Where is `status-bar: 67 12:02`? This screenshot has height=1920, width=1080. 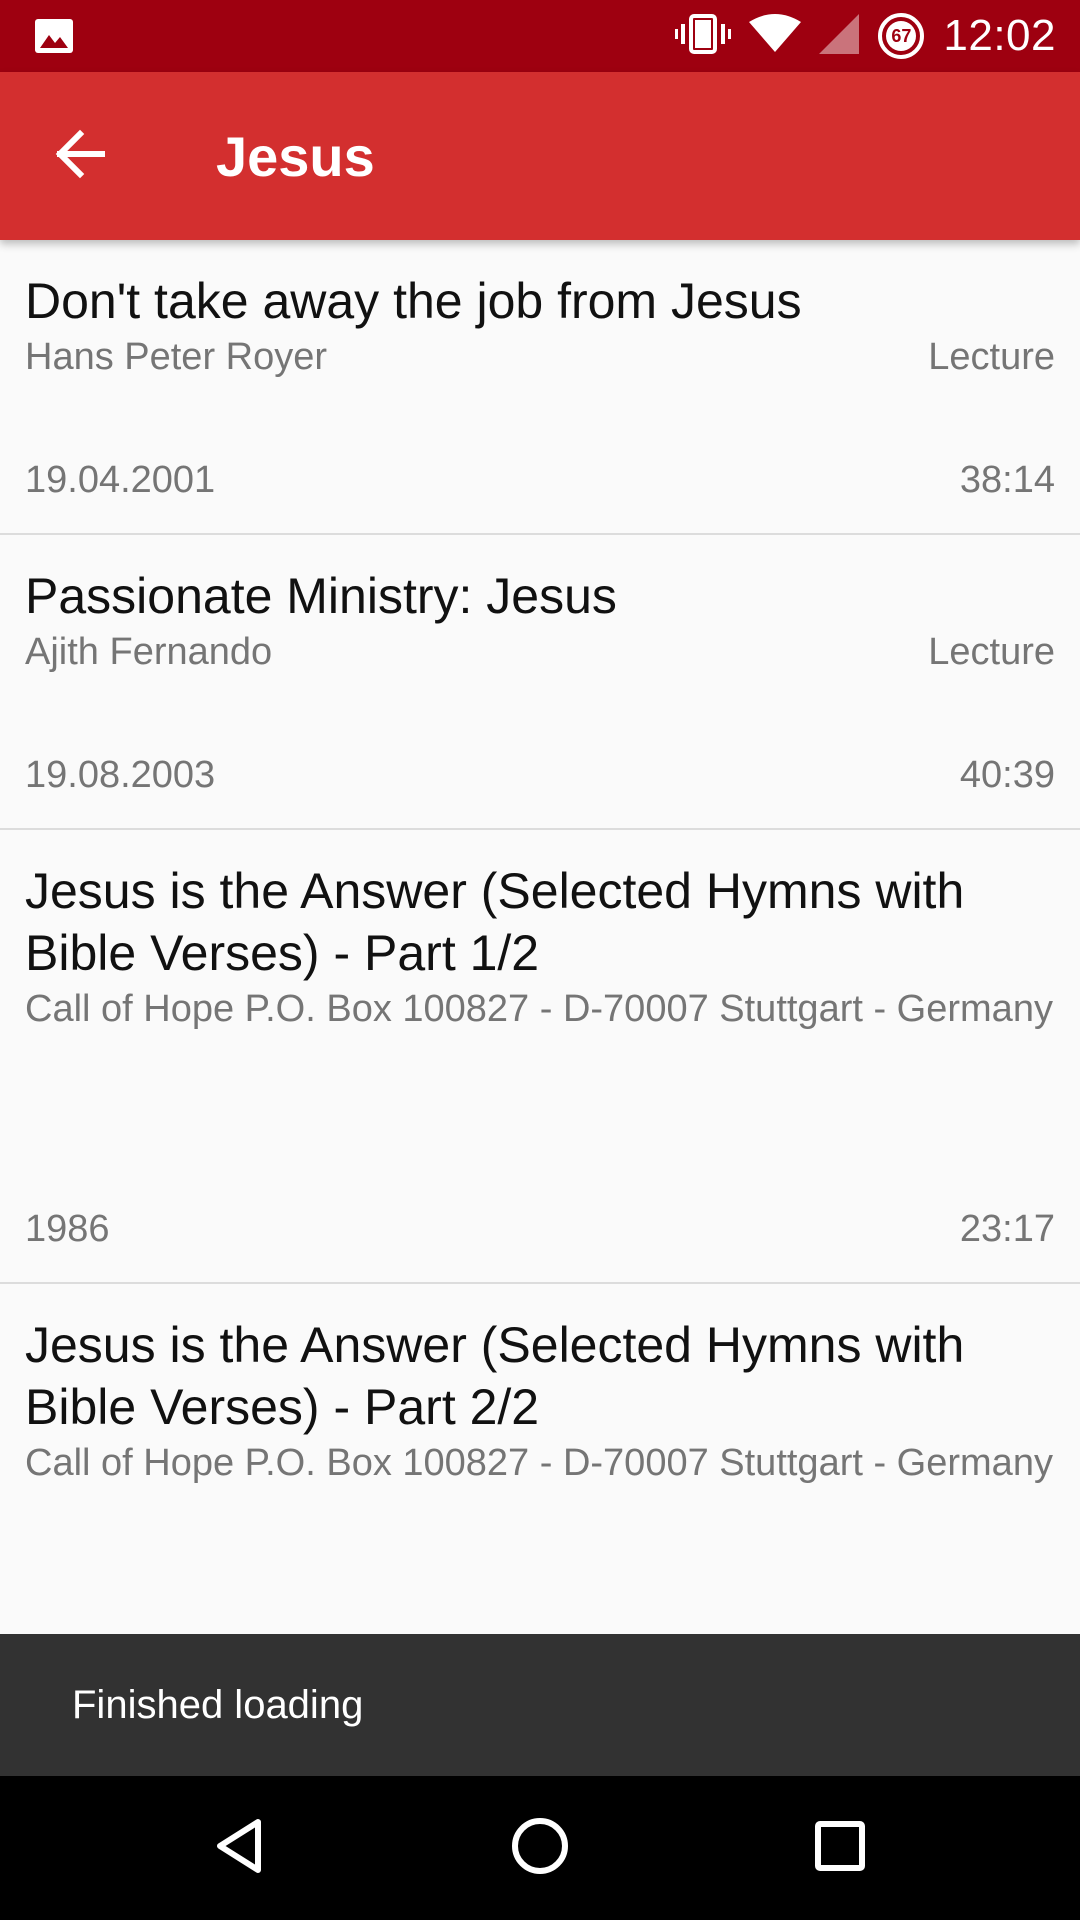
status-bar: 67 12:02 is located at coordinates (540, 36).